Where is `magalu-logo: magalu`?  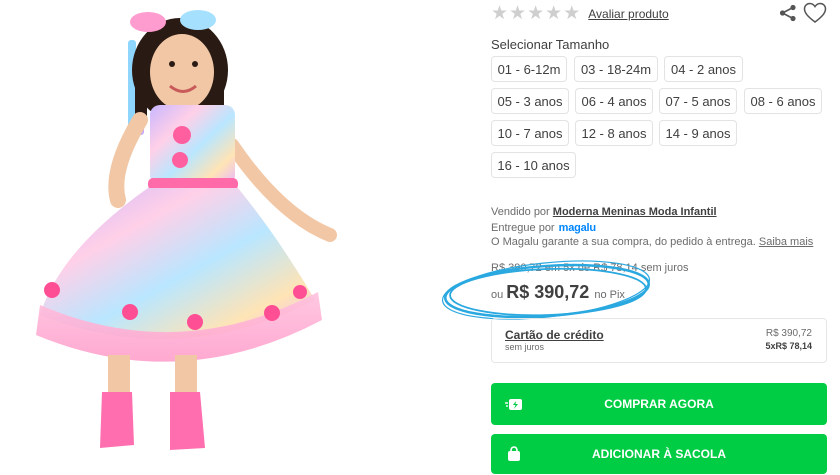
magalu-logo: magalu is located at coordinates (577, 228).